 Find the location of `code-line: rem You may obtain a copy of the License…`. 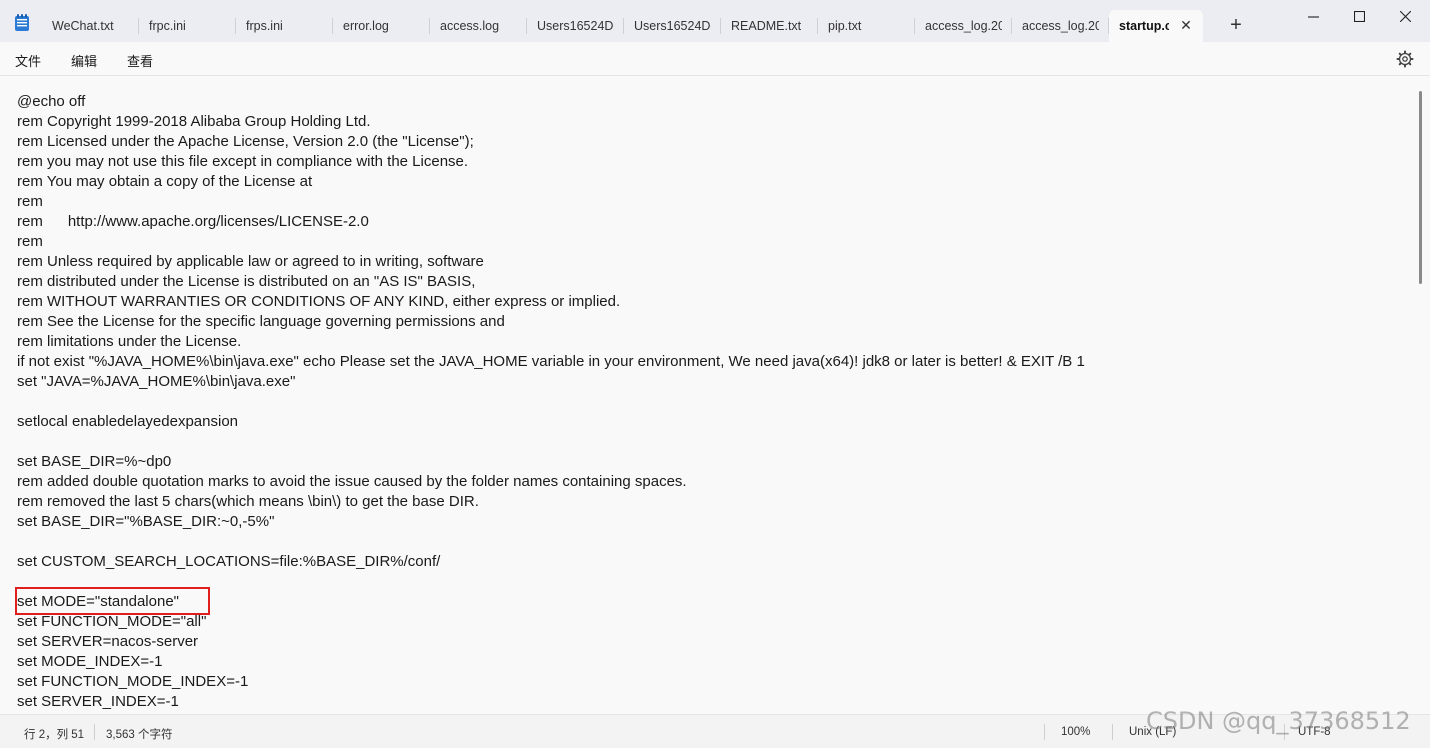

code-line: rem You may obtain a copy of the License… is located at coordinates (165, 181).